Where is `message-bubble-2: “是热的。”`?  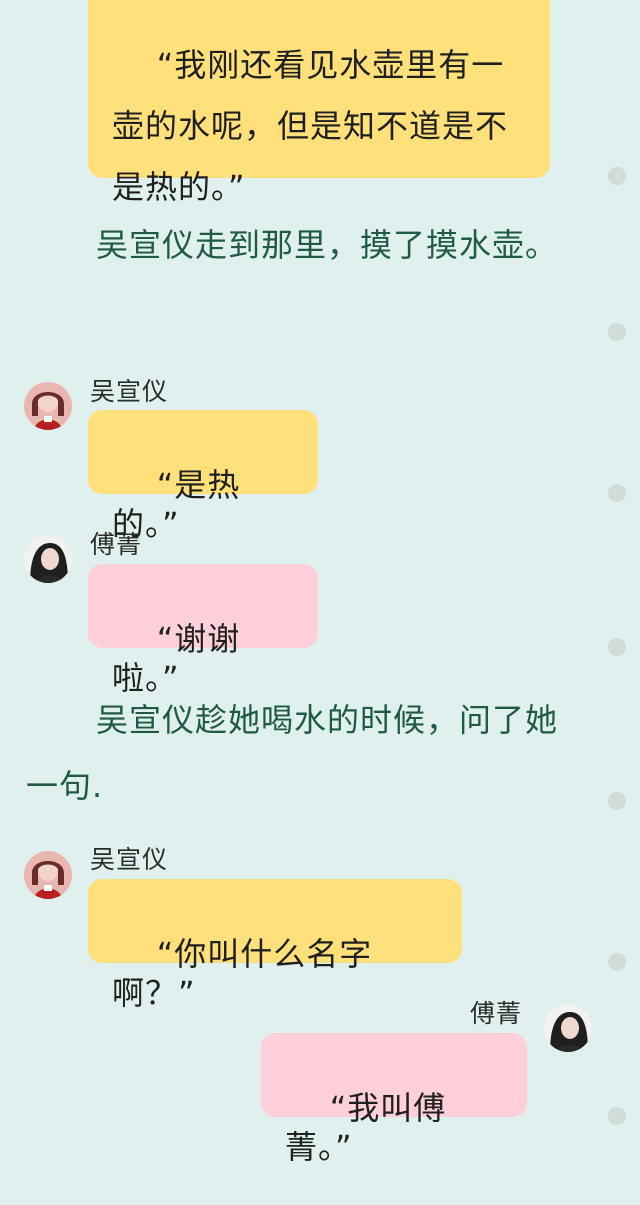
message-bubble-2: “是热的。” is located at coordinates (203, 476).